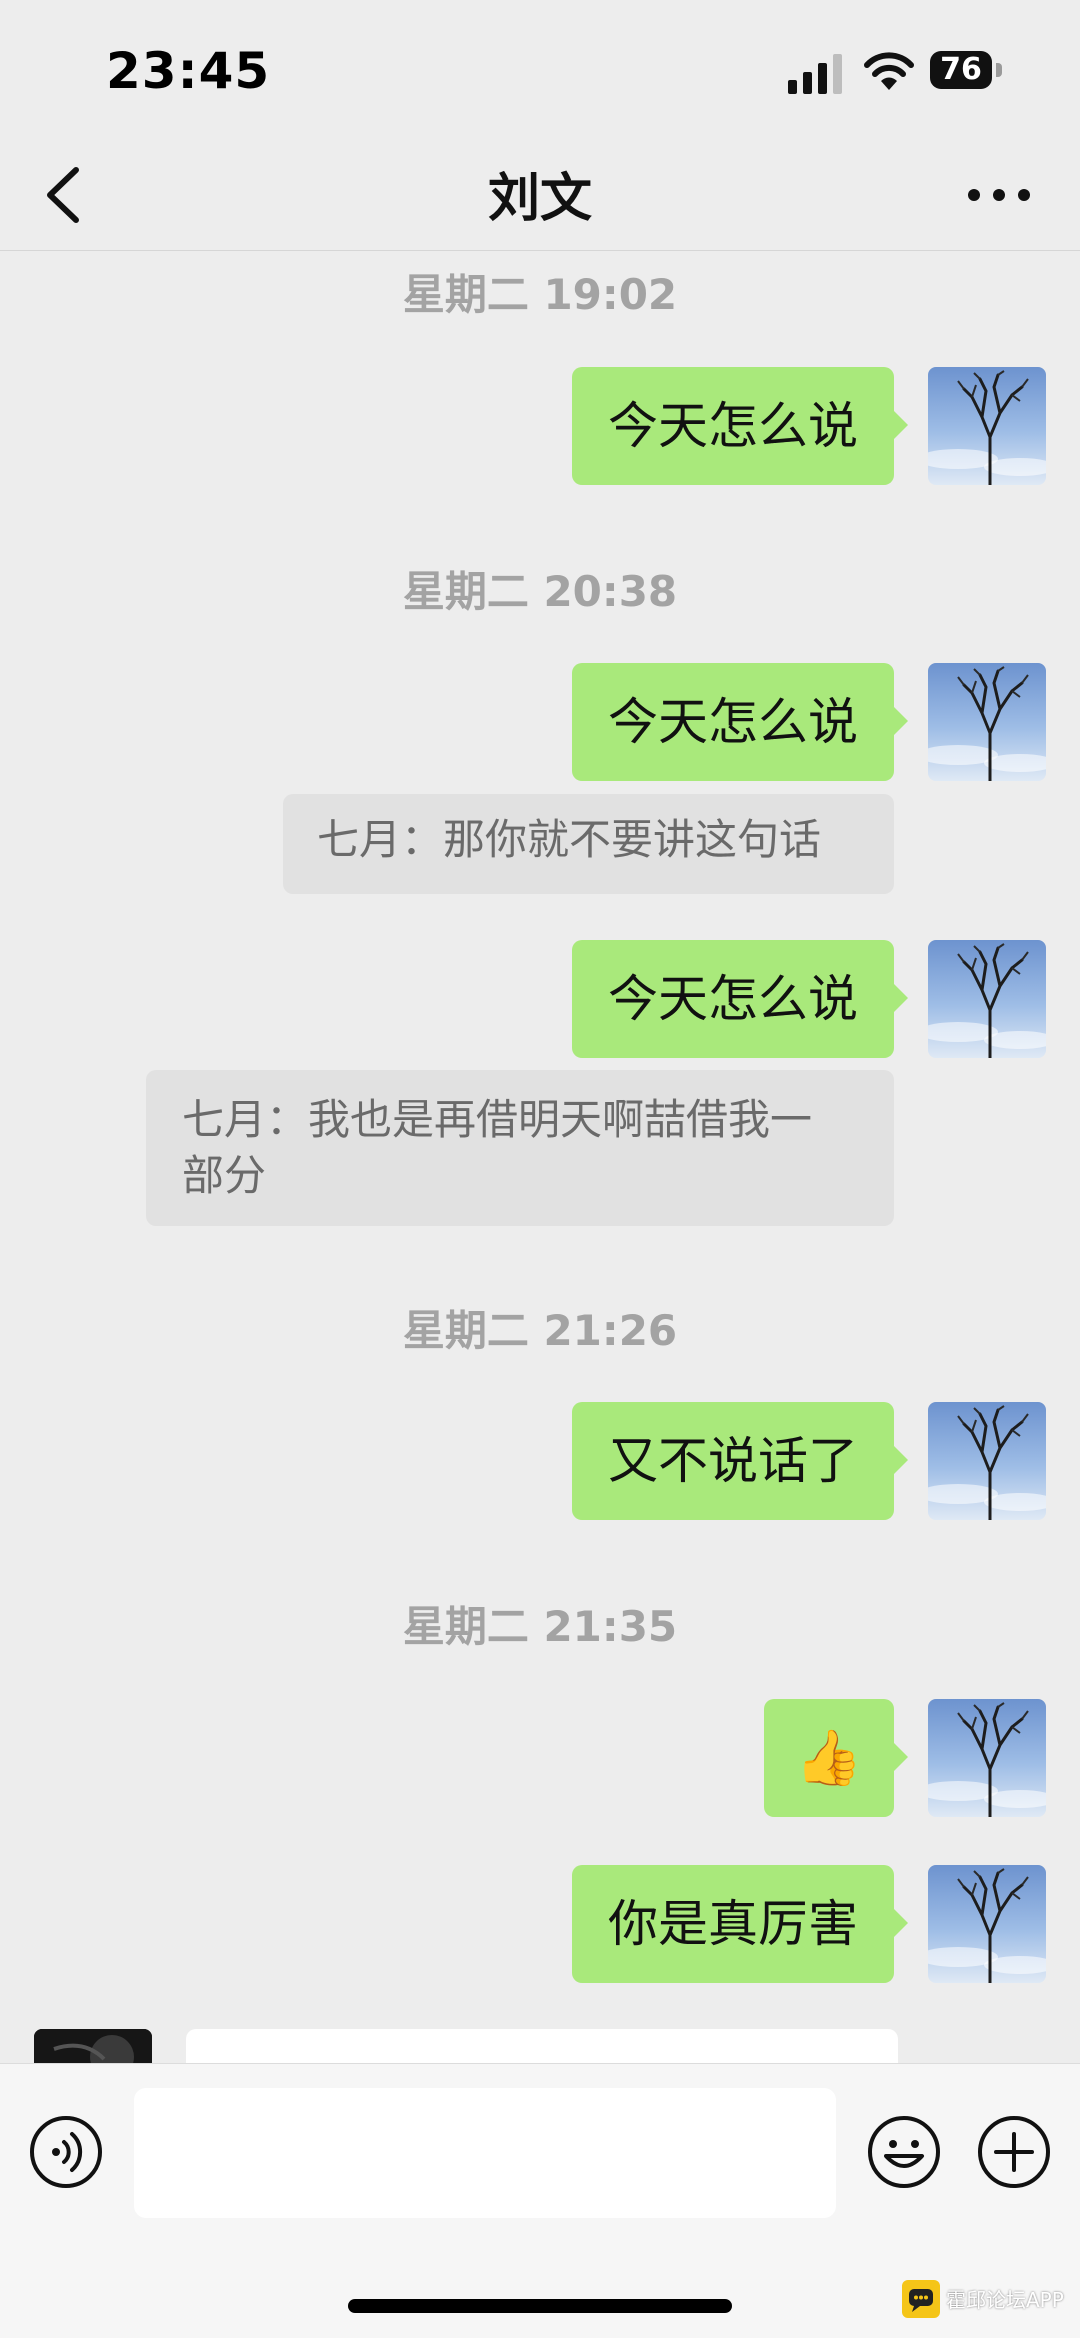 Image resolution: width=1080 pixels, height=2338 pixels. Describe the element at coordinates (520, 1148) in the screenshot. I see `quoted-message: 七月：我也是再借明天啊喆借我一 部分` at that location.